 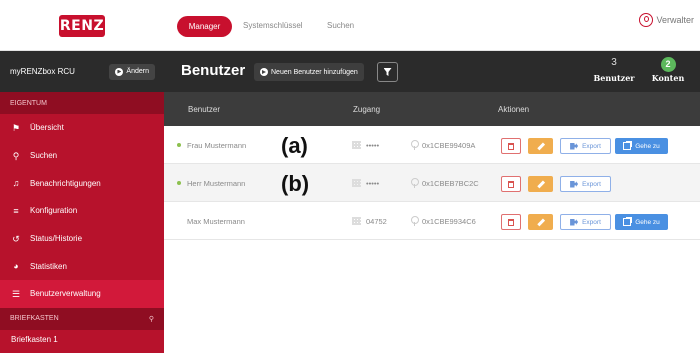 I want to click on table-header: Benutzer Zugang Aktionen, so click(x=432, y=109).